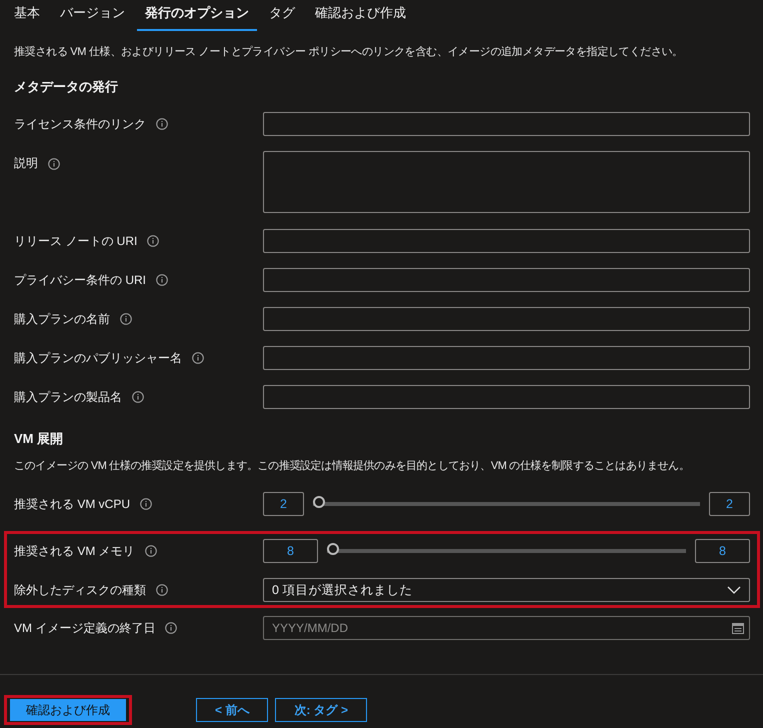 The width and height of the screenshot is (763, 728). What do you see at coordinates (360, 15) in the screenshot?
I see `tab: 確認および作成` at bounding box center [360, 15].